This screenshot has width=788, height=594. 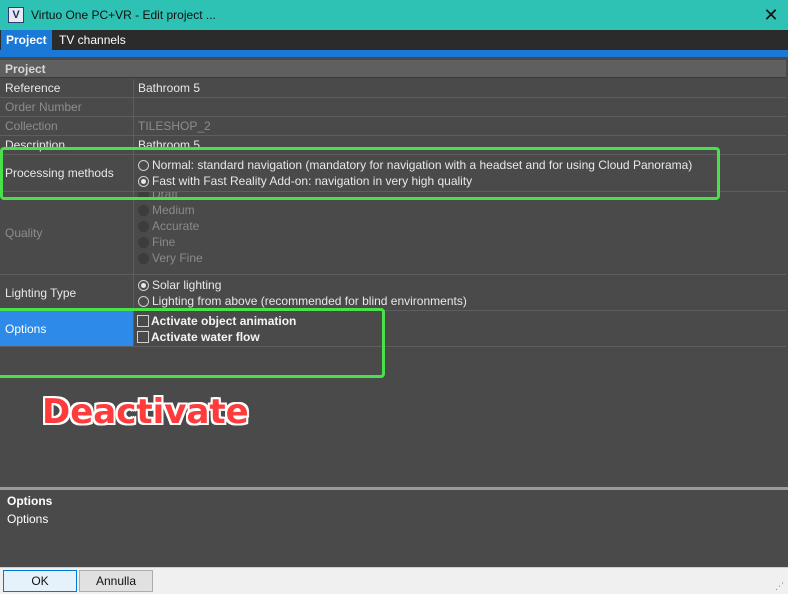 What do you see at coordinates (67, 107) in the screenshot?
I see `order-number-label: Order Number` at bounding box center [67, 107].